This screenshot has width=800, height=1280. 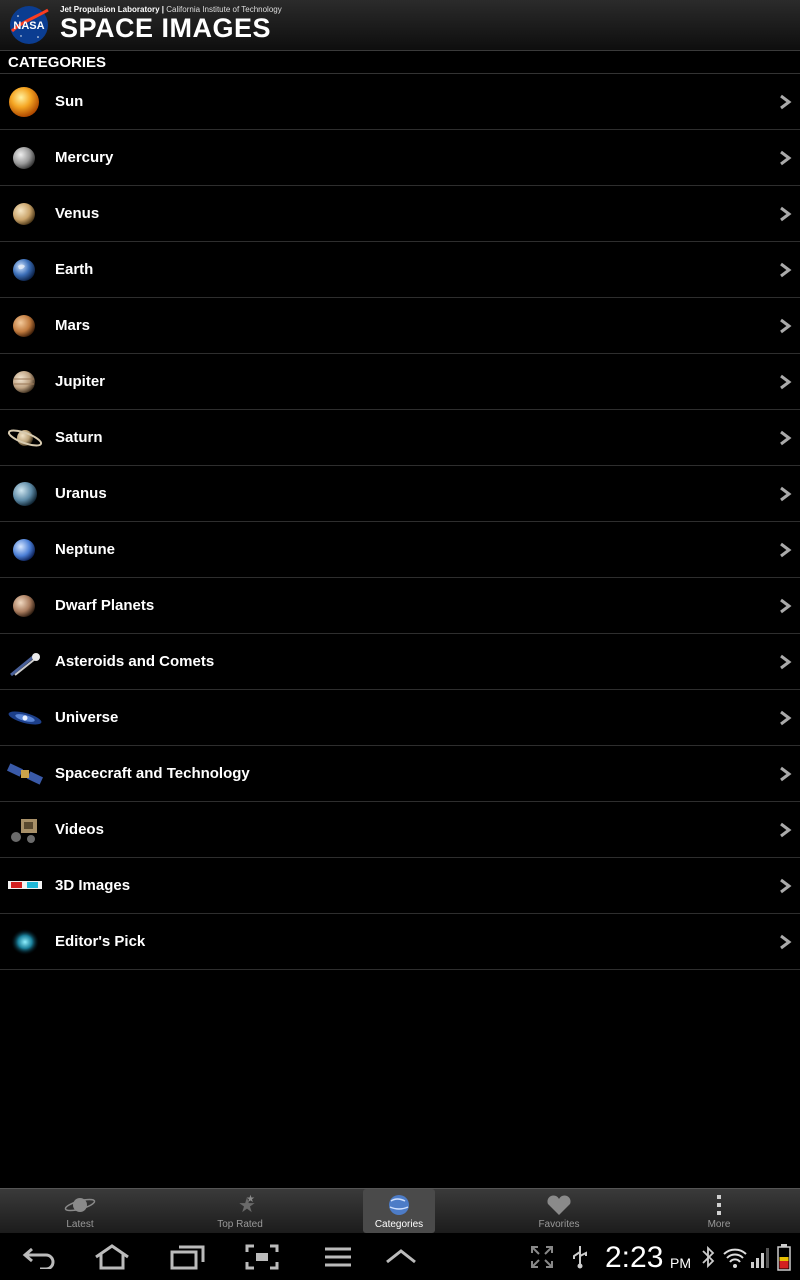 I want to click on category-label: Earth, so click(x=74, y=269).